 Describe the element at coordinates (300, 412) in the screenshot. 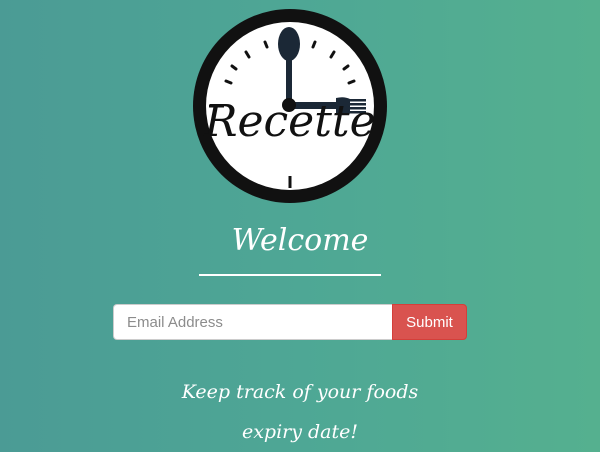

I see `tagline: Keep track of your foods expiry date!` at that location.